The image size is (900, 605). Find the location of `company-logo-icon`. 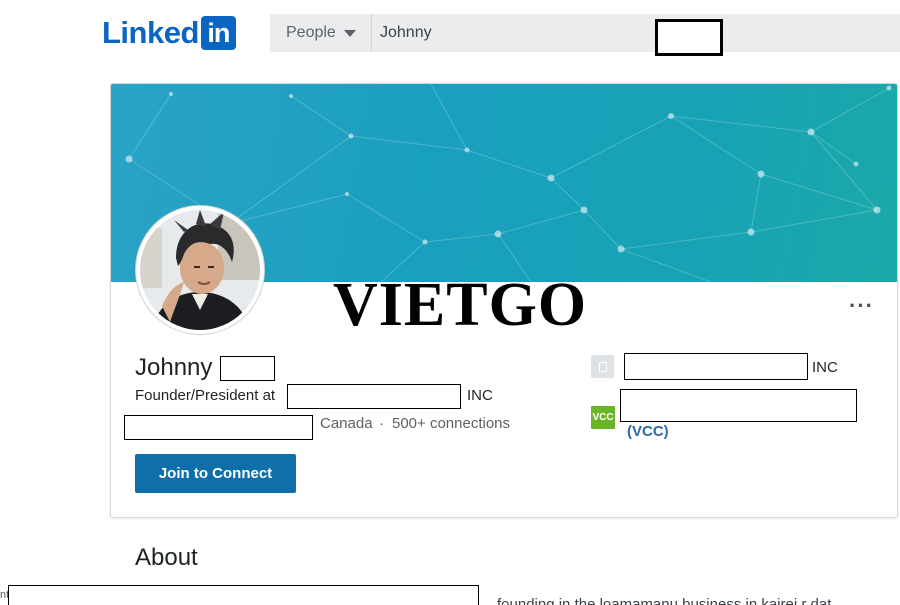

company-logo-icon is located at coordinates (602, 366).